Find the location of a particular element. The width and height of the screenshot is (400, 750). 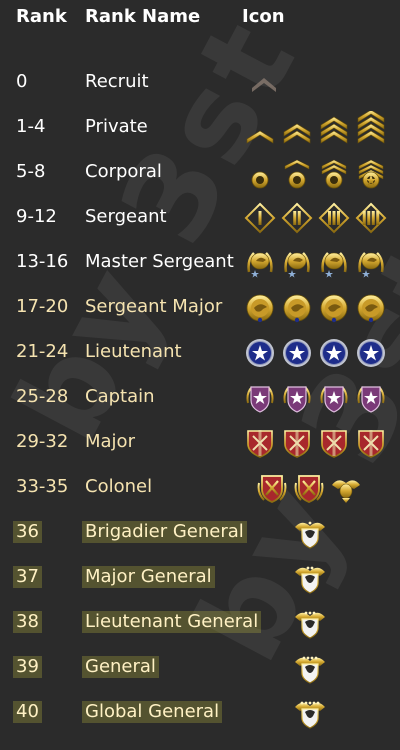

rank-number: 1-4 is located at coordinates (31, 126).